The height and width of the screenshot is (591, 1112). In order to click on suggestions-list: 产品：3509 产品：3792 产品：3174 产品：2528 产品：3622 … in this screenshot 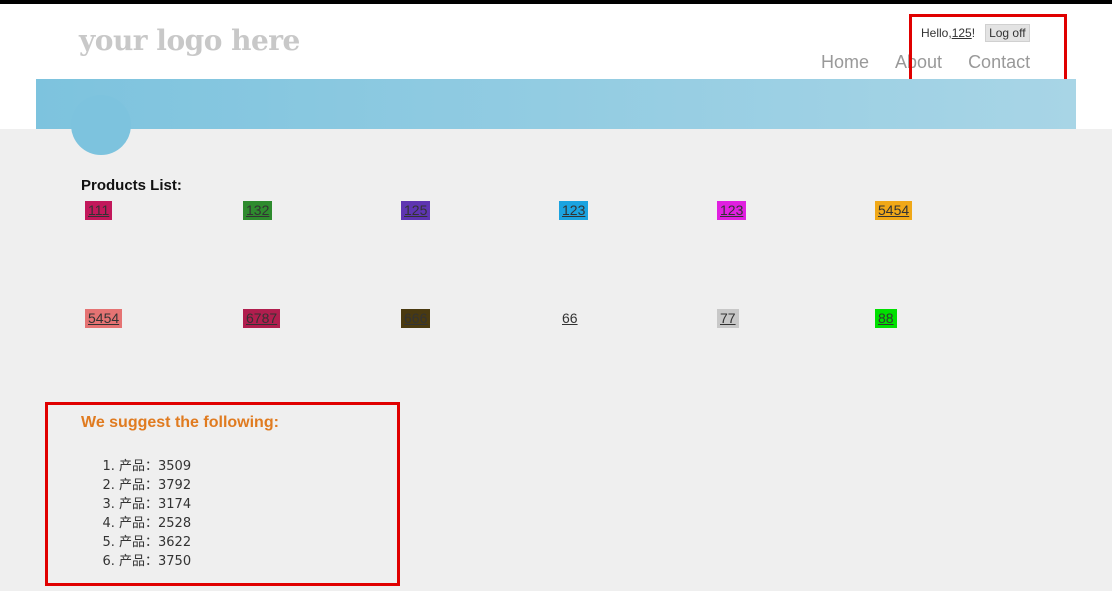, I will do `click(136, 514)`.